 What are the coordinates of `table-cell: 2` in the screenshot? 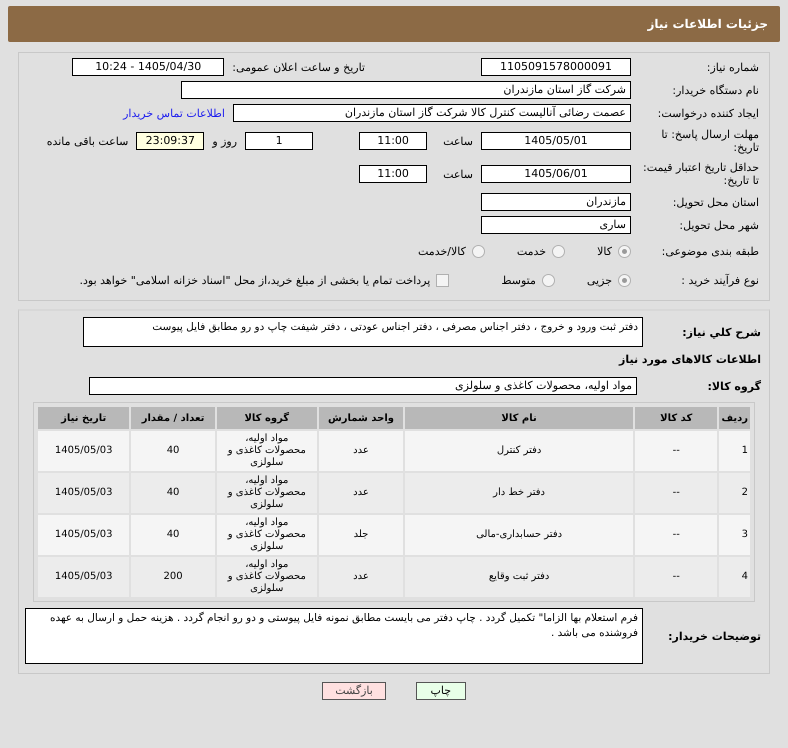 It's located at (734, 493).